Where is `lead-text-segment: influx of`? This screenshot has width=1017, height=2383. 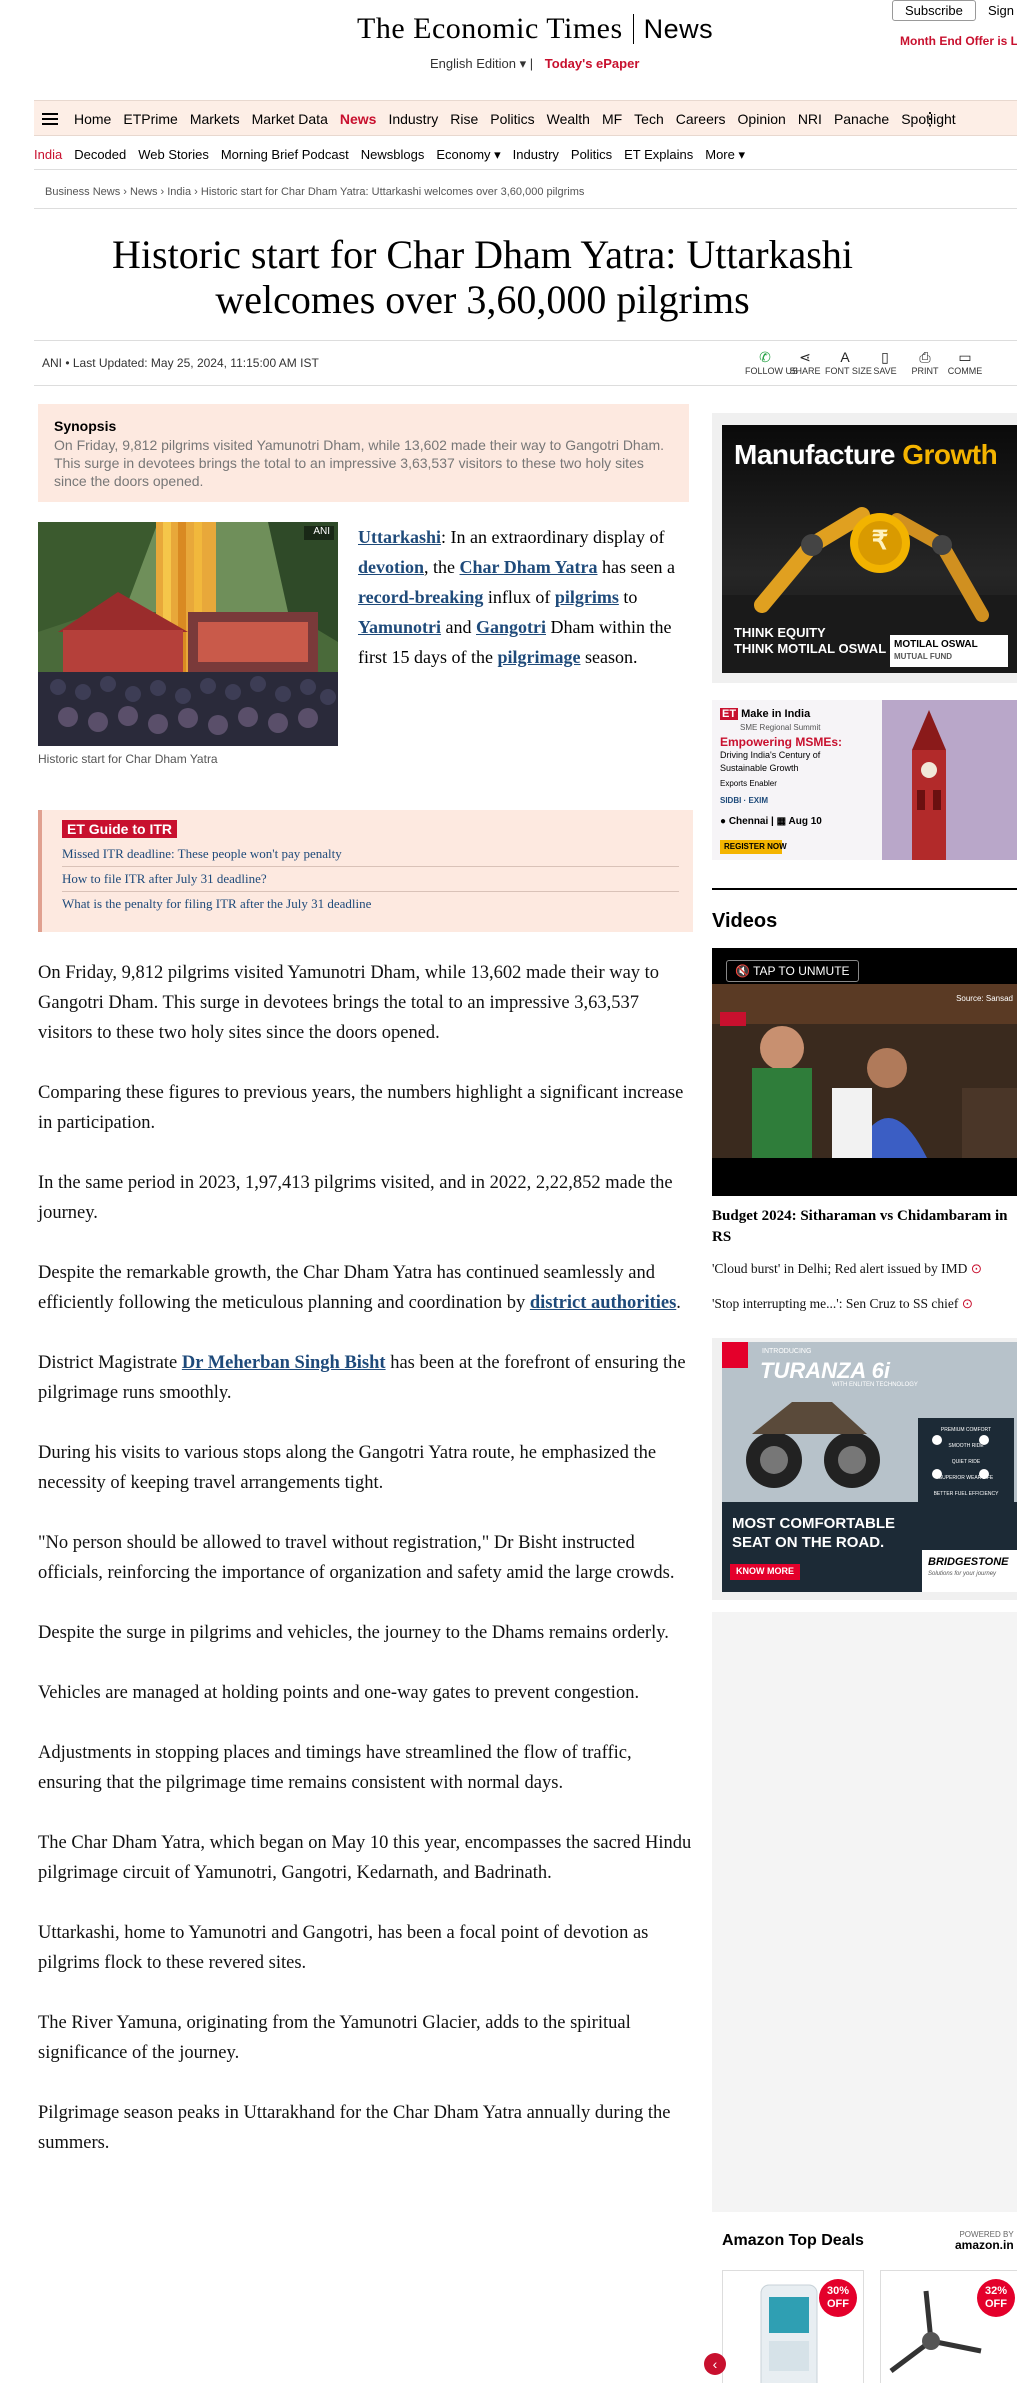 lead-text-segment: influx of is located at coordinates (519, 597).